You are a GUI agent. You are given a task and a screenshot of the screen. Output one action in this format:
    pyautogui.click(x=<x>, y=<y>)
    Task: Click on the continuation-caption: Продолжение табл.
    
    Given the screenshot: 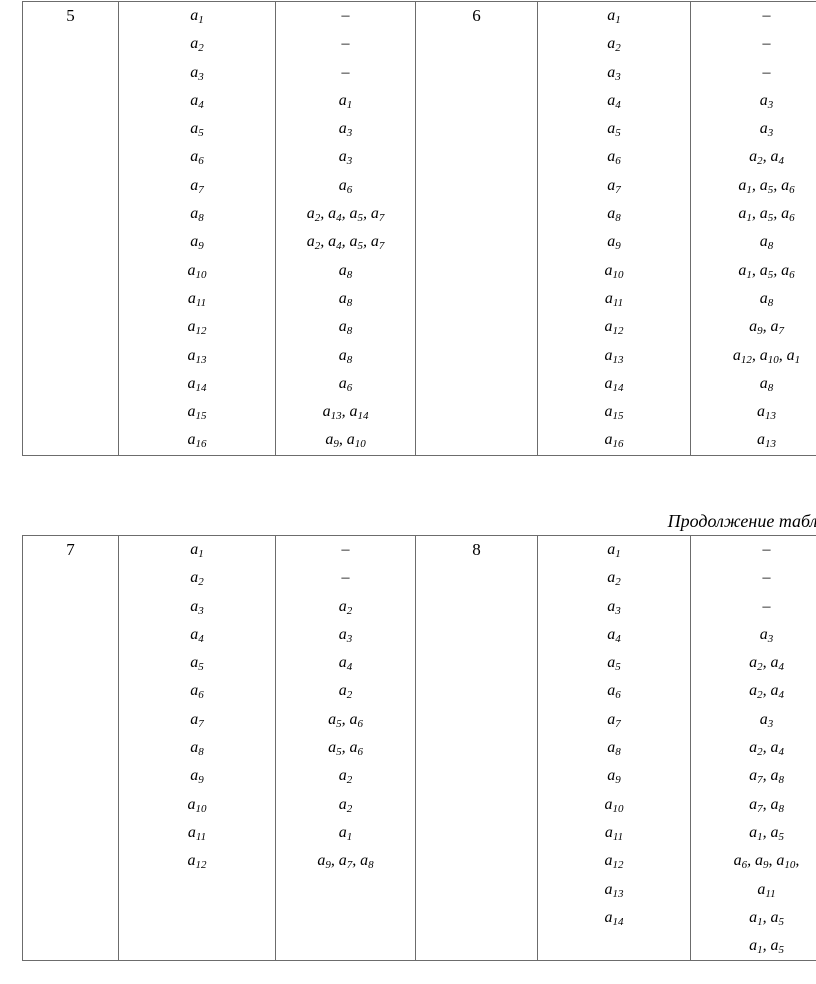 What is the action you would take?
    pyautogui.click(x=741, y=521)
    